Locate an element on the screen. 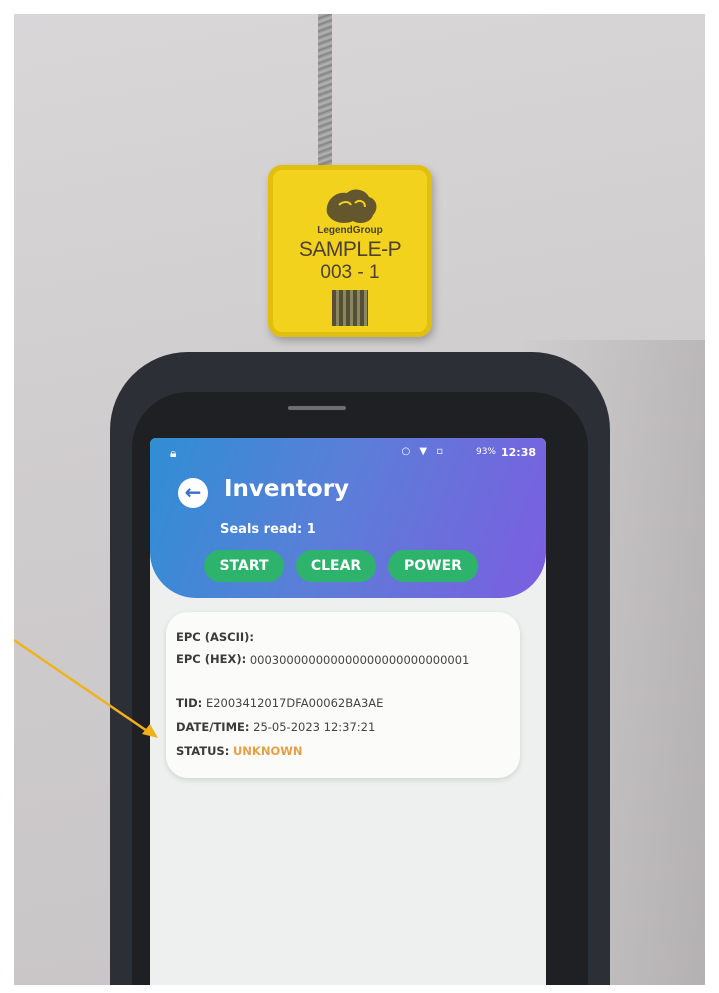 This screenshot has height=993, width=719. epc-ascii-row: EPC (ASCII): is located at coordinates (215, 637).